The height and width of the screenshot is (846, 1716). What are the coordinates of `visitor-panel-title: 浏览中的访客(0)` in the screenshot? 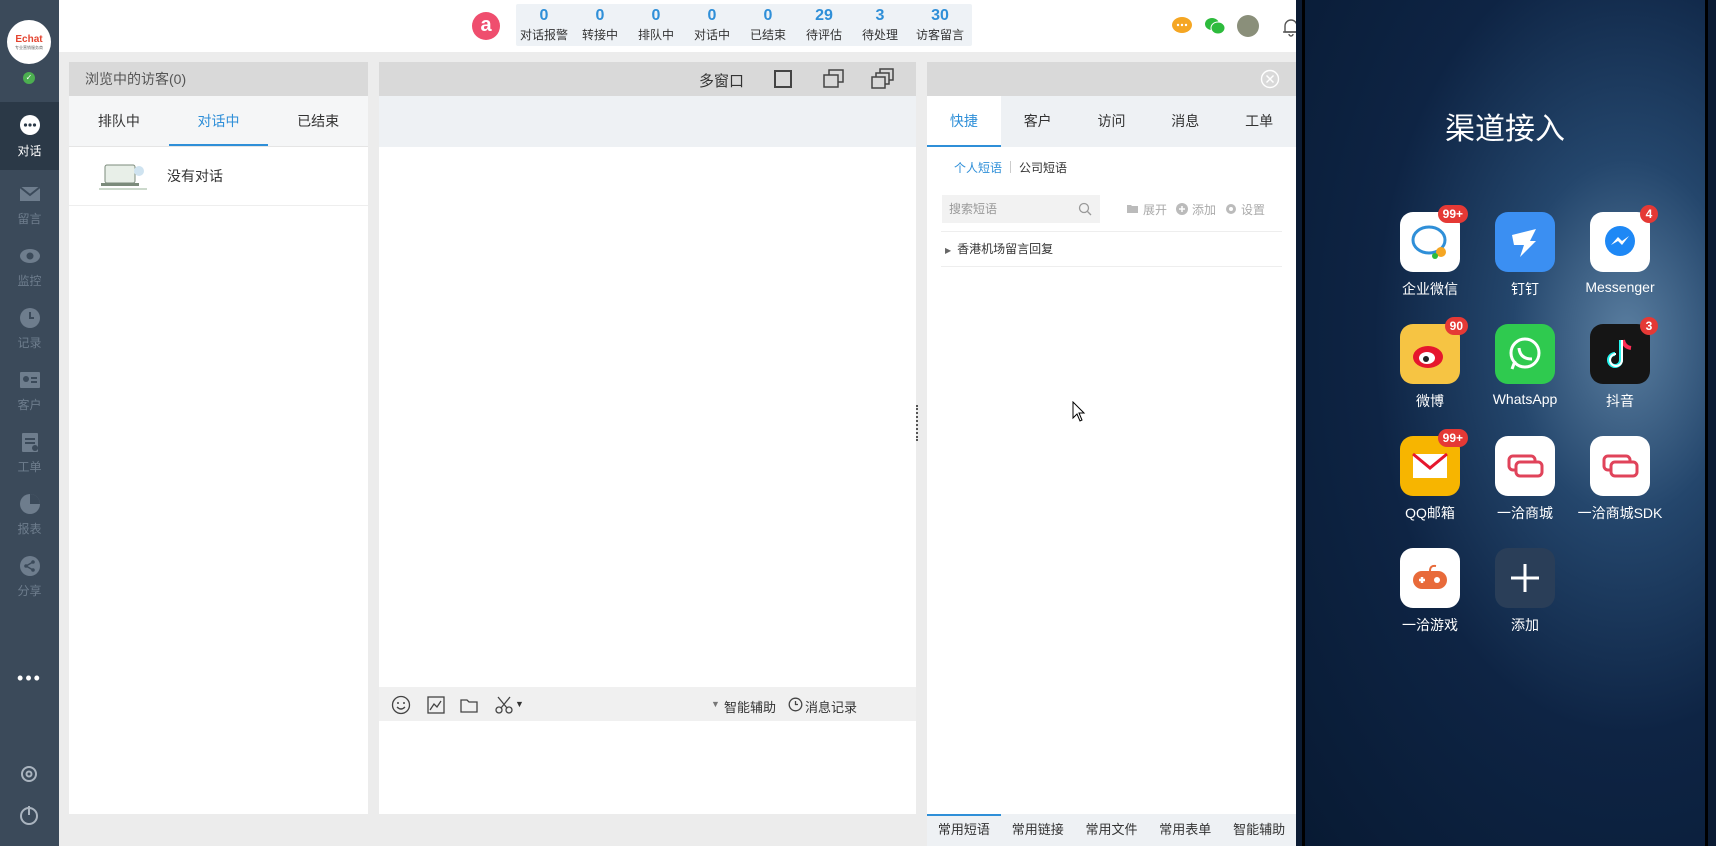 It's located at (218, 79).